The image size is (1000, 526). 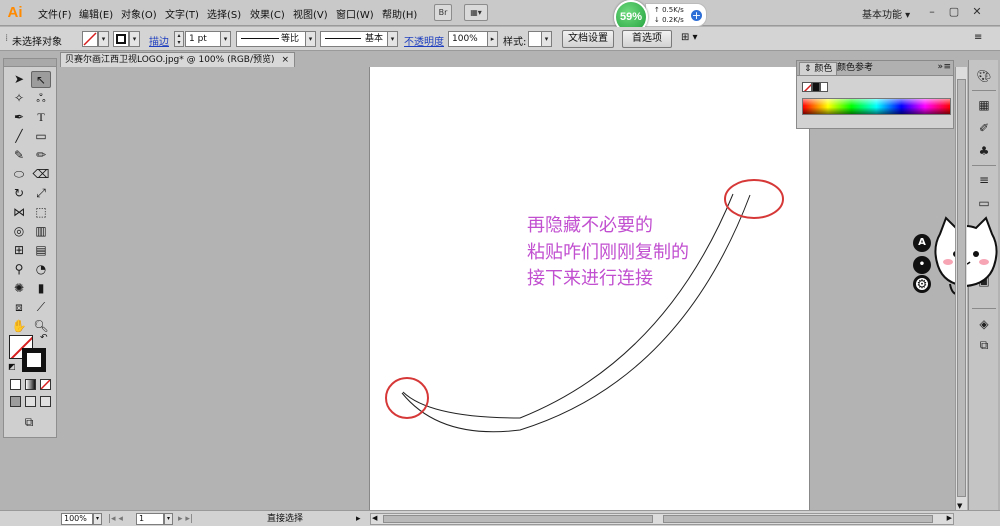 What do you see at coordinates (41, 307) in the screenshot?
I see `slice-tool-icon: ⟋` at bounding box center [41, 307].